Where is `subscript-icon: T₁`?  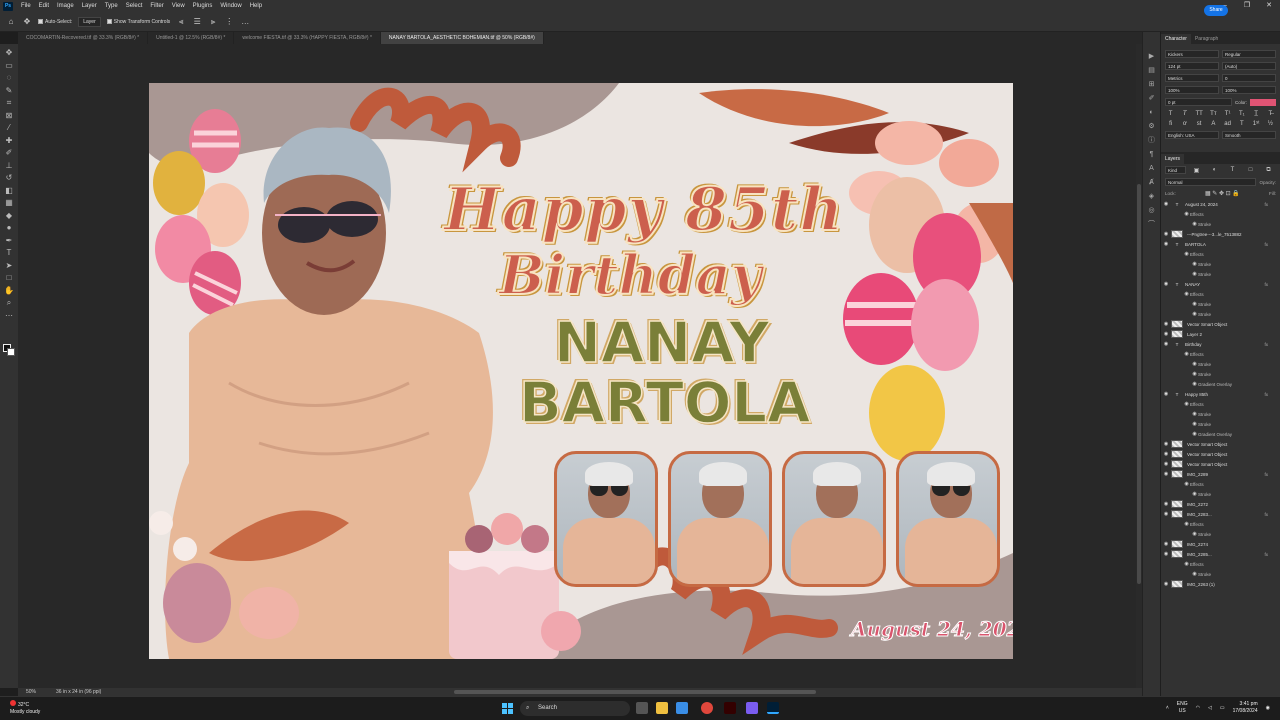
subscript-icon: T₁ is located at coordinates (1241, 114).